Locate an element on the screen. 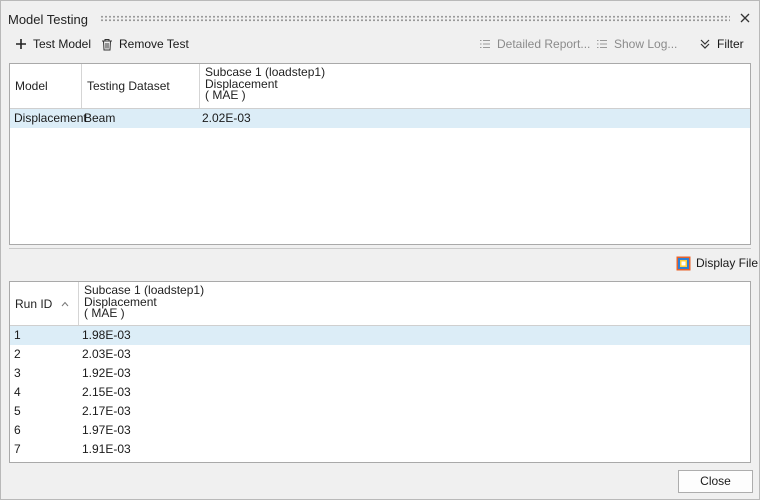  dialog-title: Model Testing is located at coordinates (48, 19).